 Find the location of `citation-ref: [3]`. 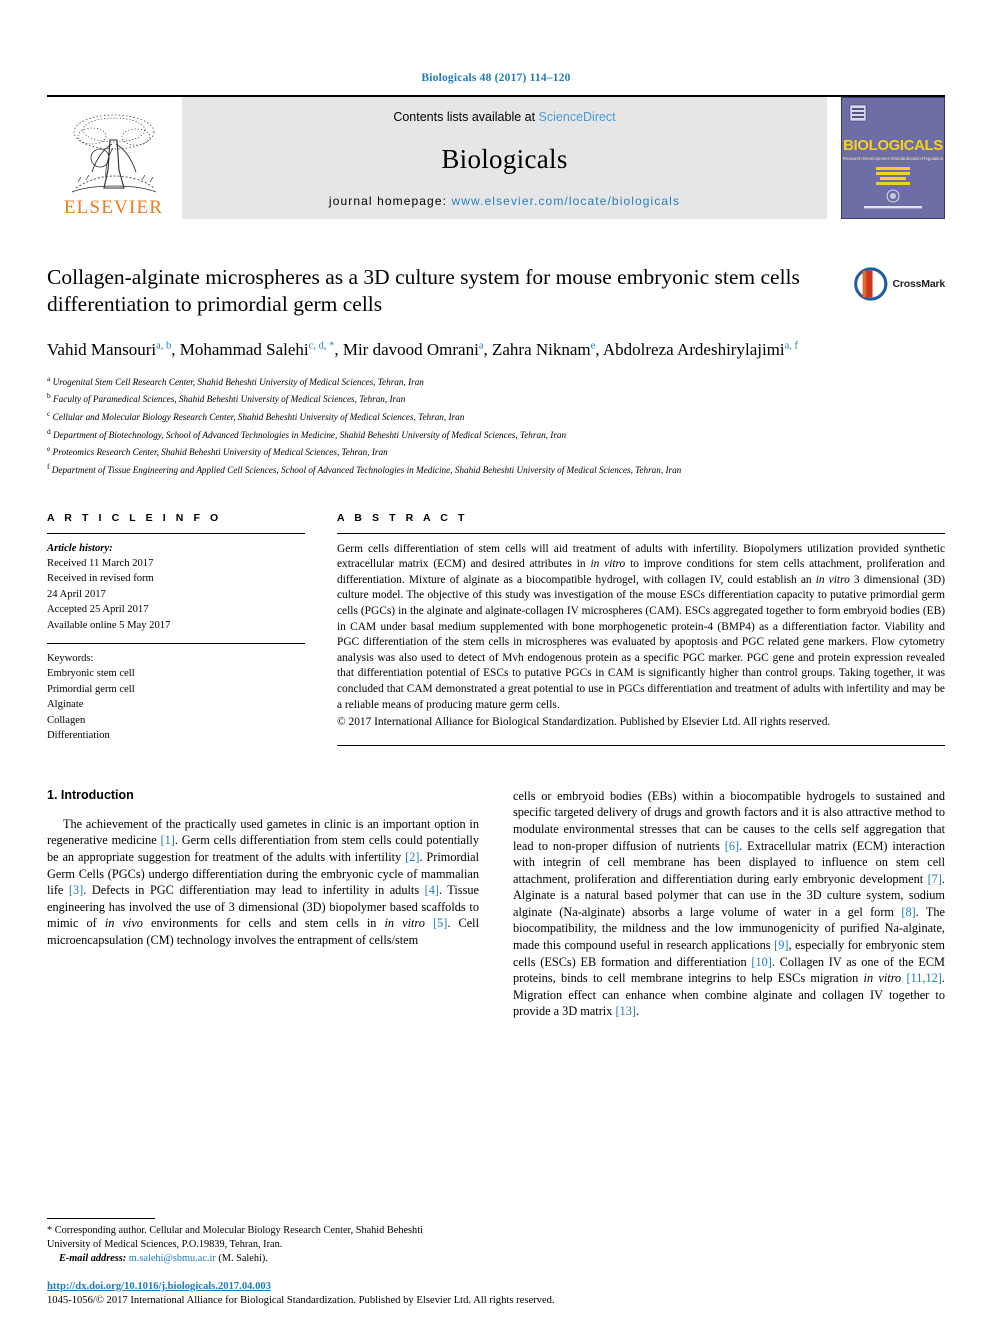

citation-ref: [3] is located at coordinates (76, 890).